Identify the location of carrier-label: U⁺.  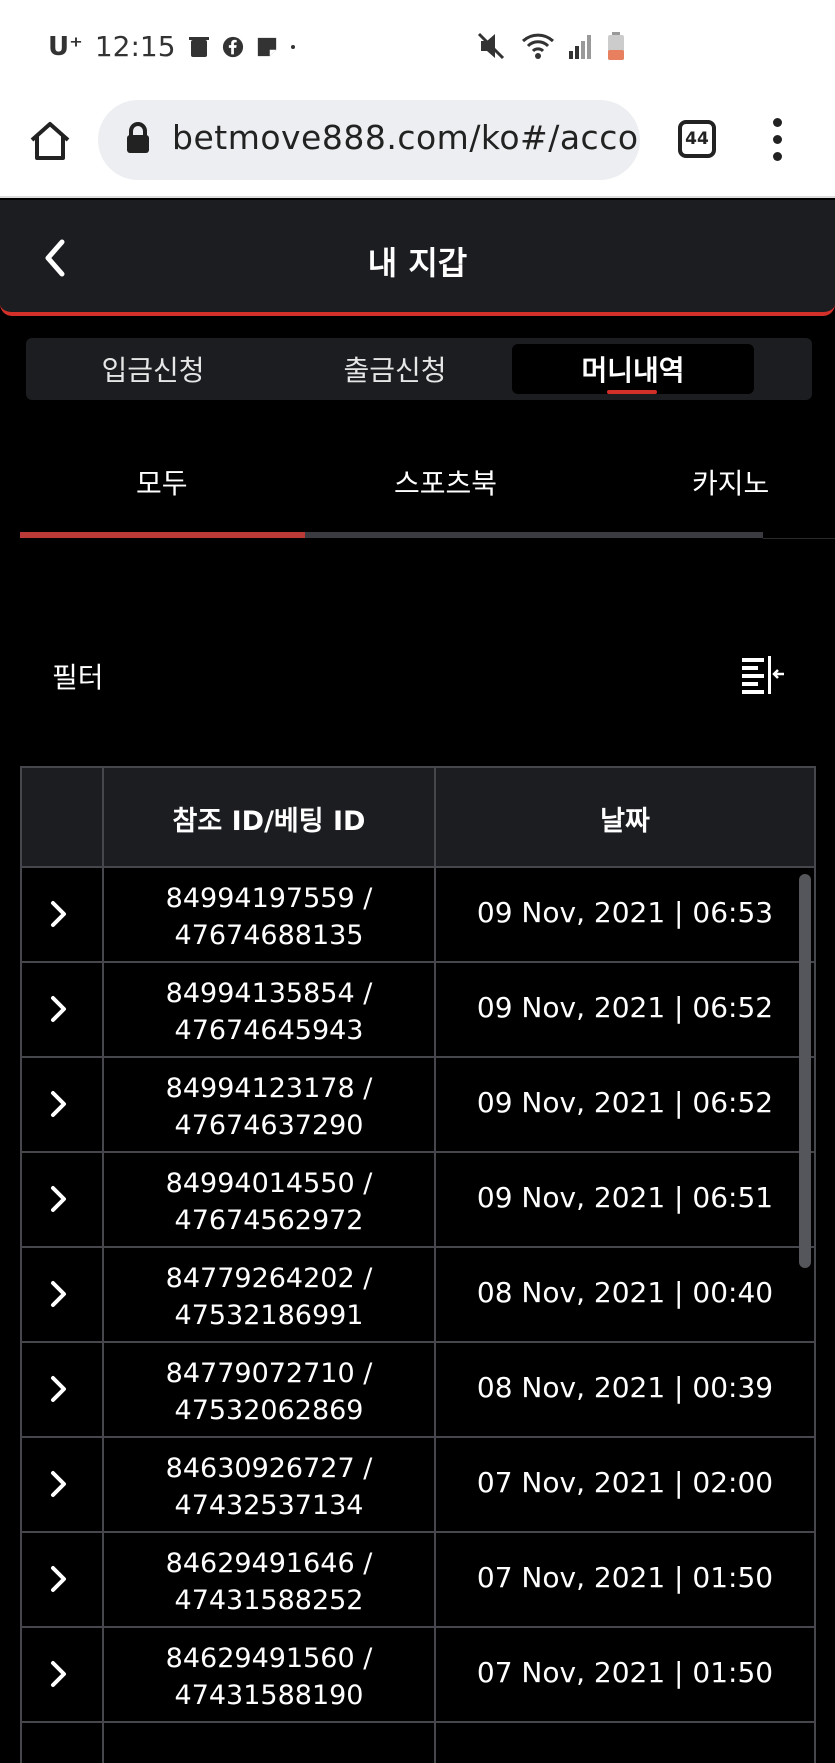
(65, 46).